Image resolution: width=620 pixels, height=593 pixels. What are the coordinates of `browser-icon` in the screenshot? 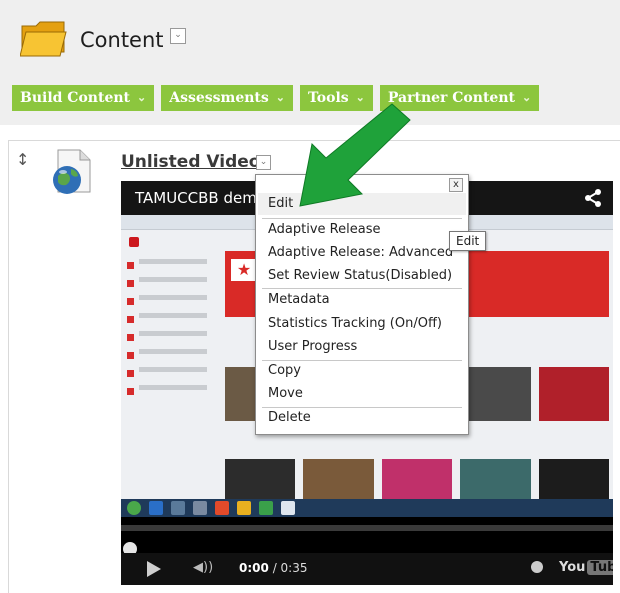 It's located at (156, 508).